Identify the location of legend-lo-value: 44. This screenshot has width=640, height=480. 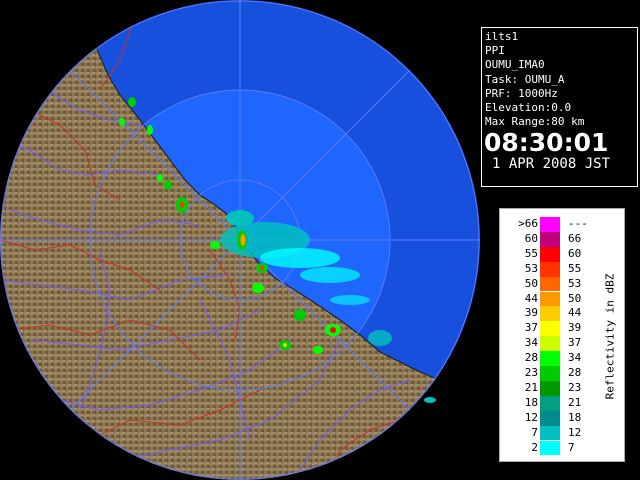
(531, 298).